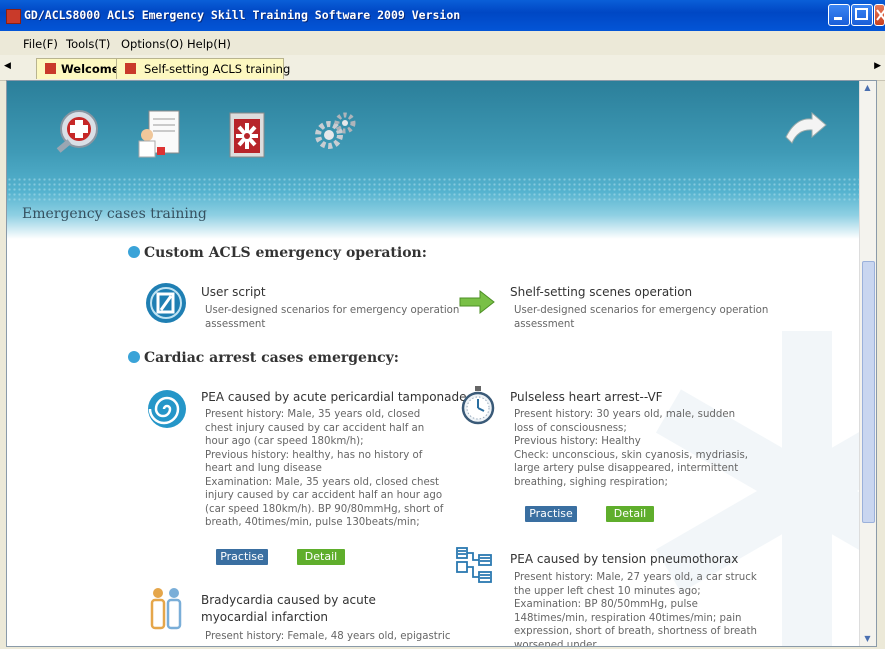 This screenshot has height=649, width=885. Describe the element at coordinates (551, 514) in the screenshot. I see `case2-practise-button: Practise` at that location.